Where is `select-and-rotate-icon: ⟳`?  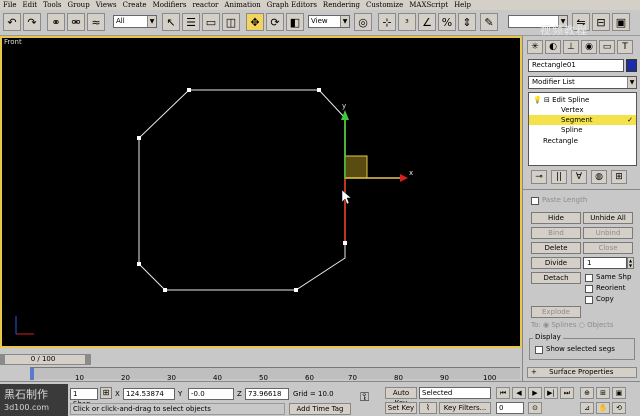
select-and-rotate-icon: ⟳ is located at coordinates (275, 22).